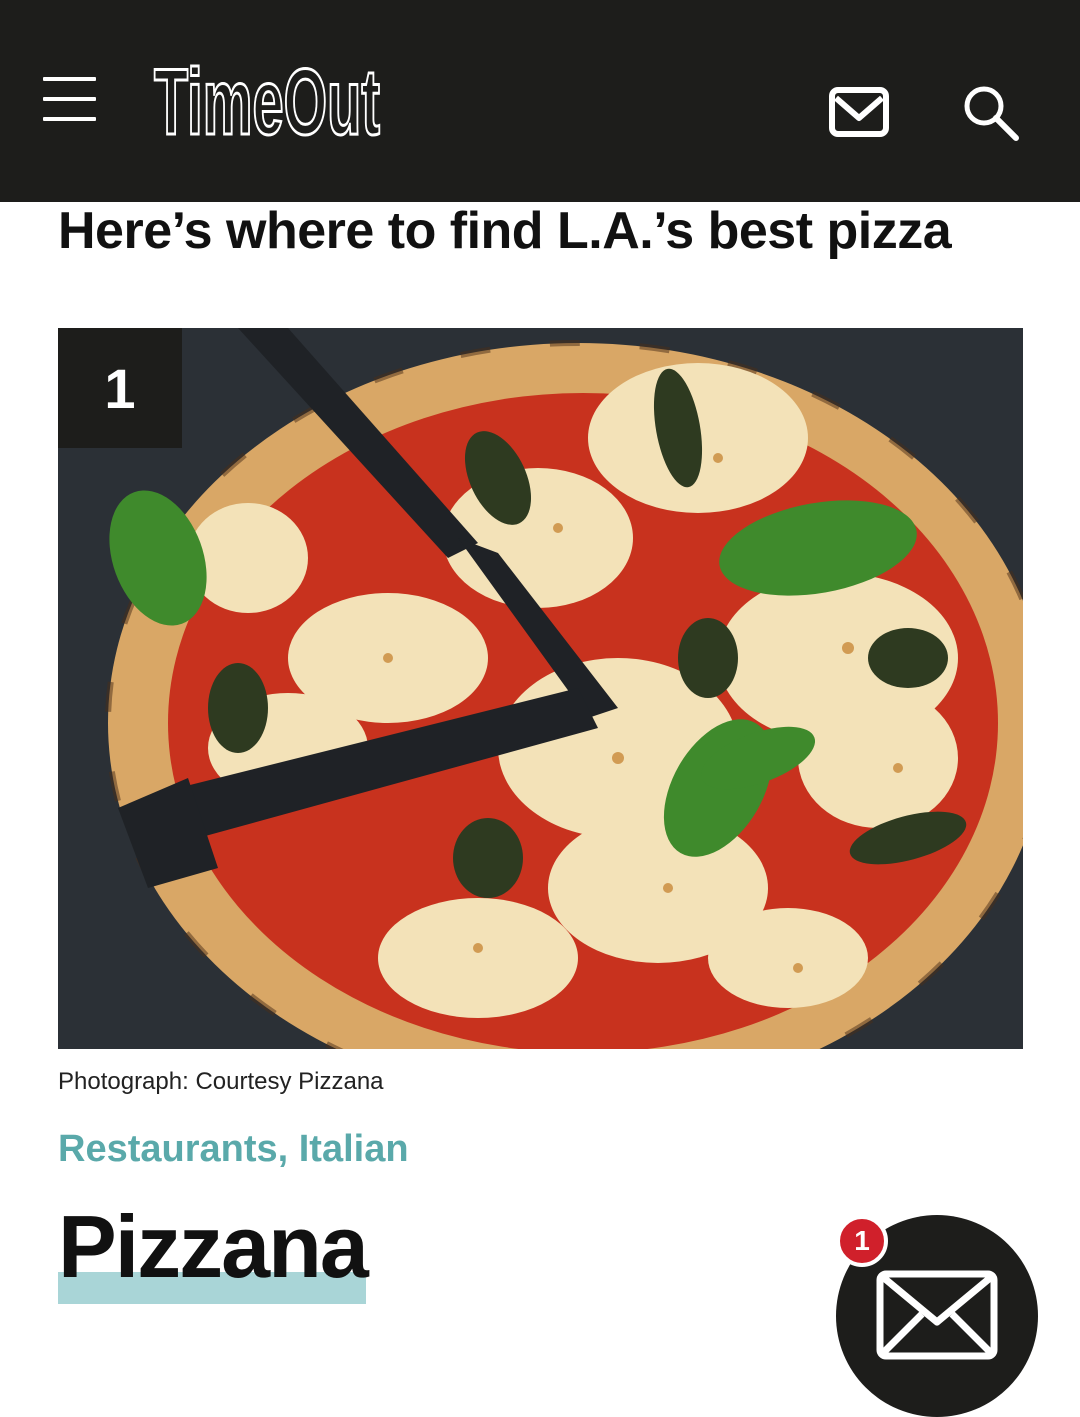  What do you see at coordinates (120, 388) in the screenshot?
I see `rank-badge: 1` at bounding box center [120, 388].